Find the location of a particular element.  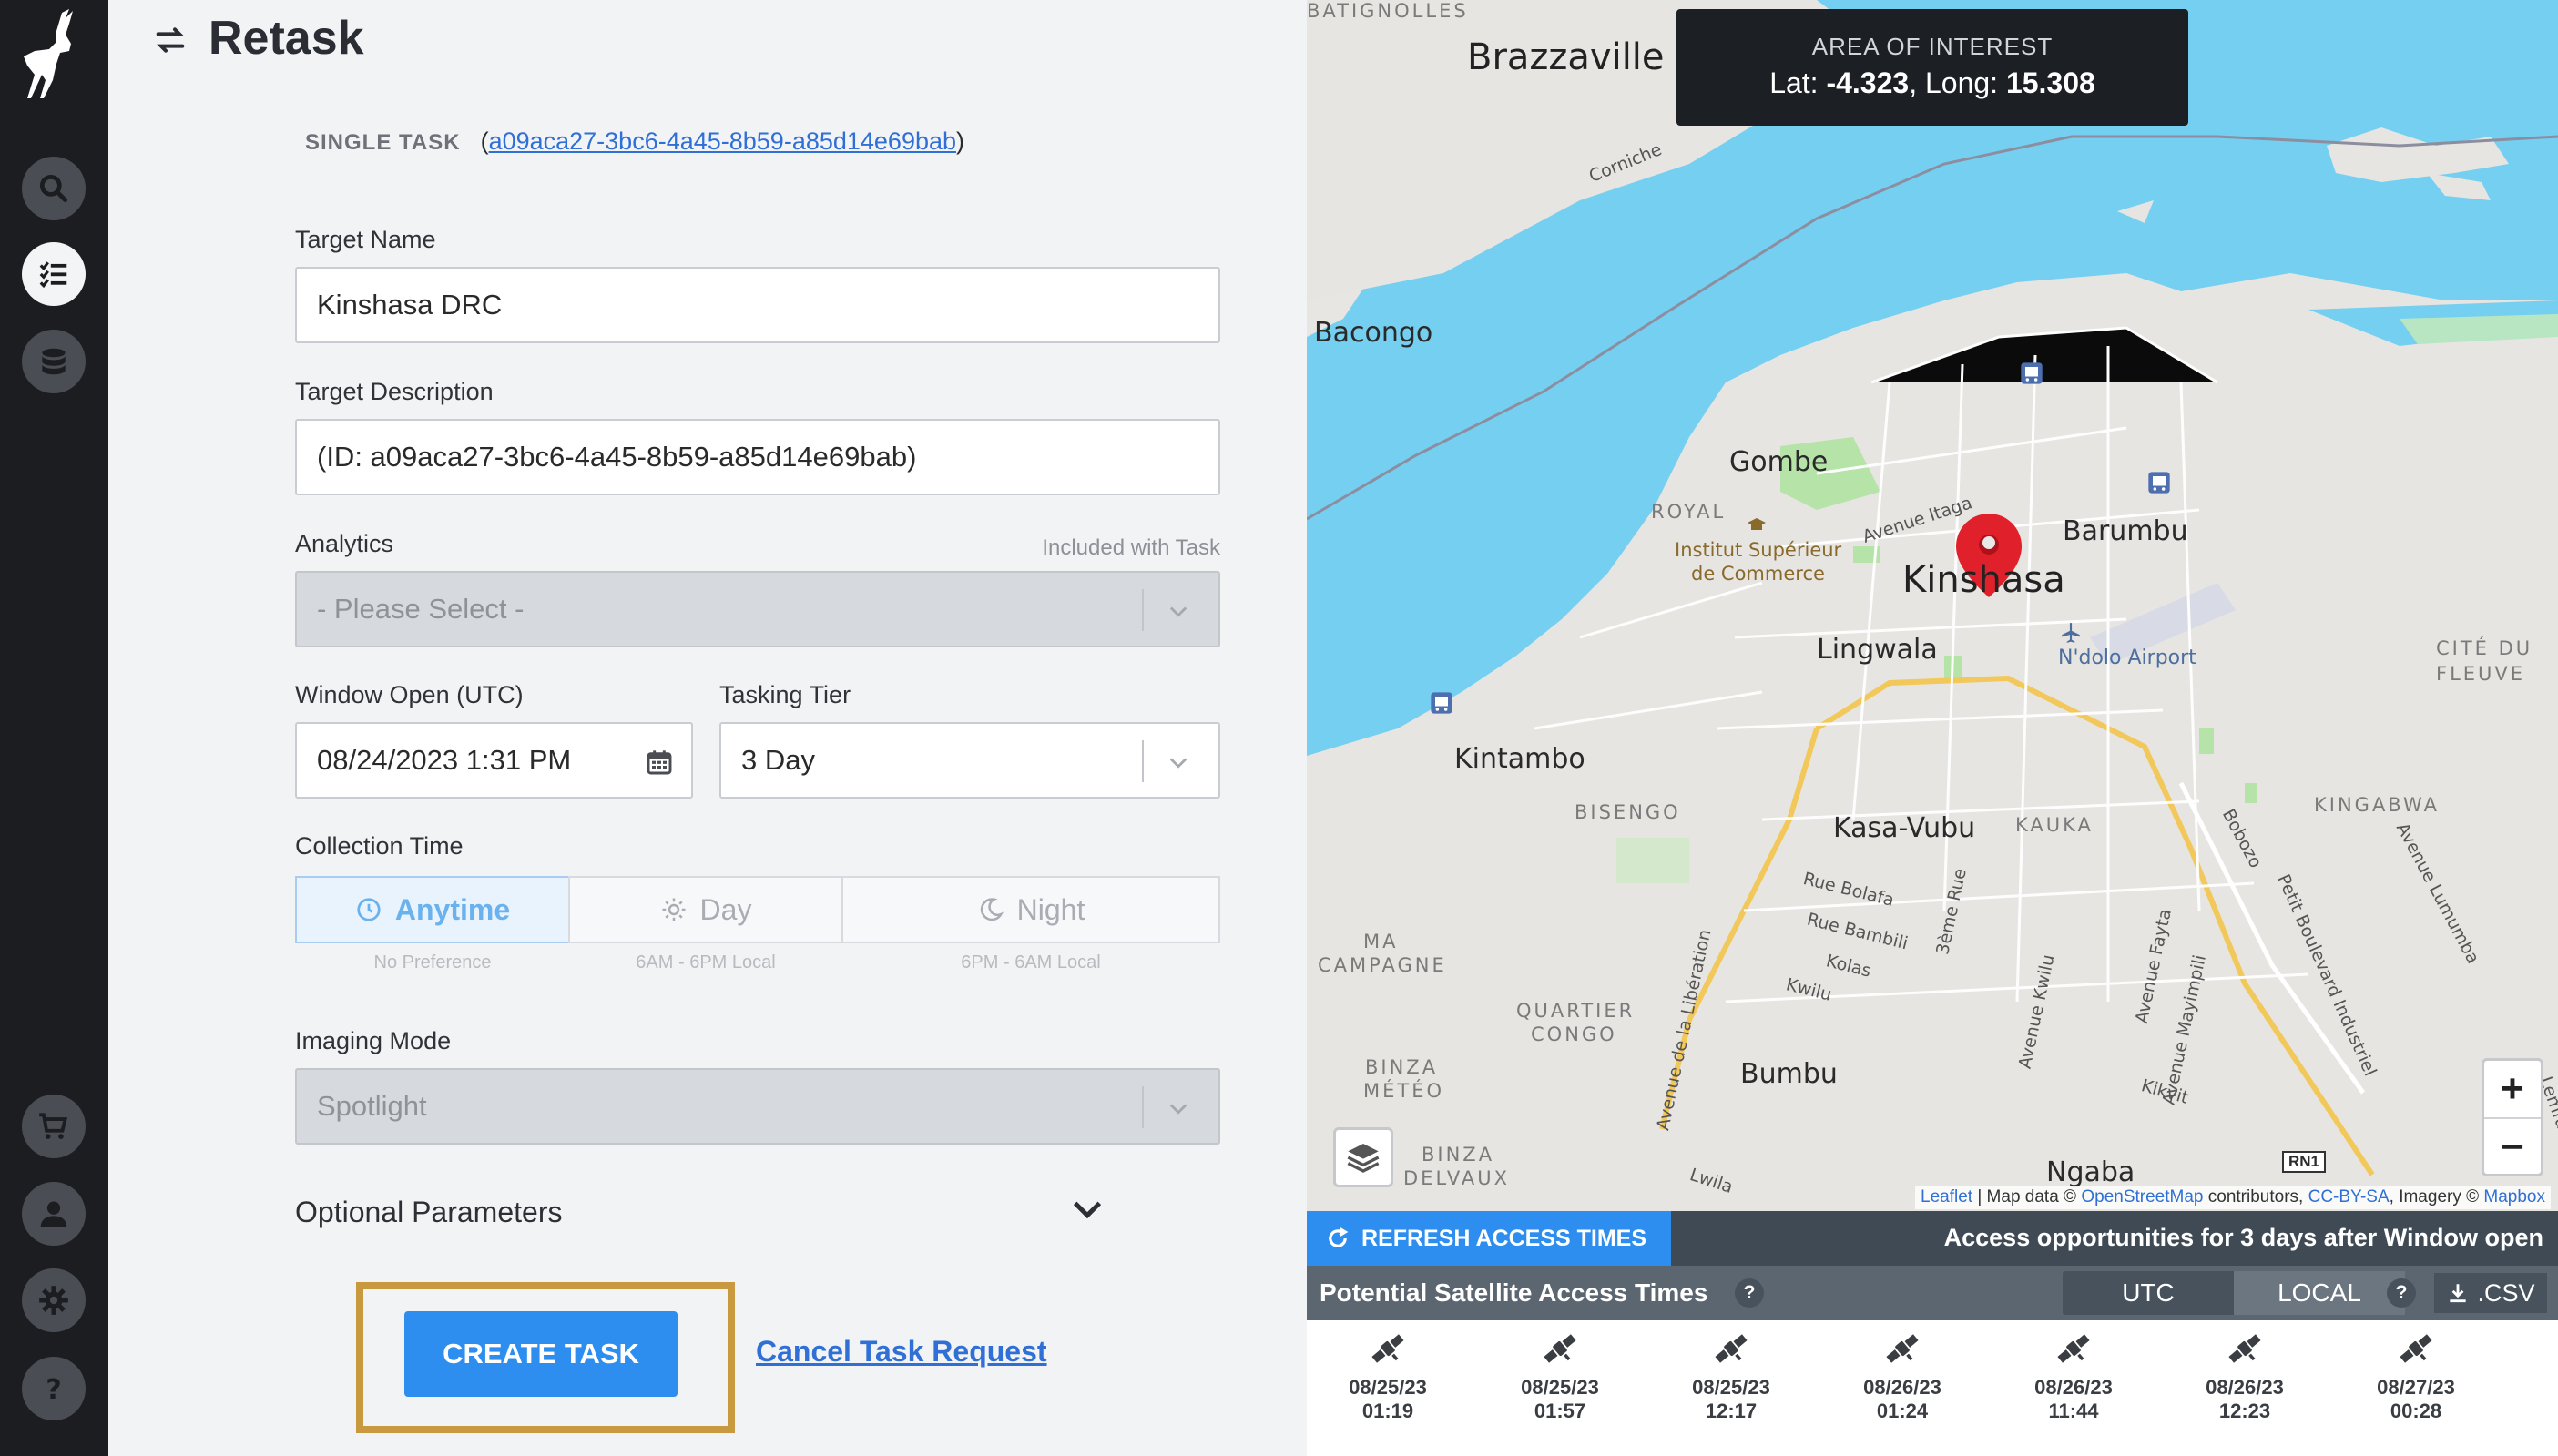

pass-time: 00:28 is located at coordinates (2416, 1411).